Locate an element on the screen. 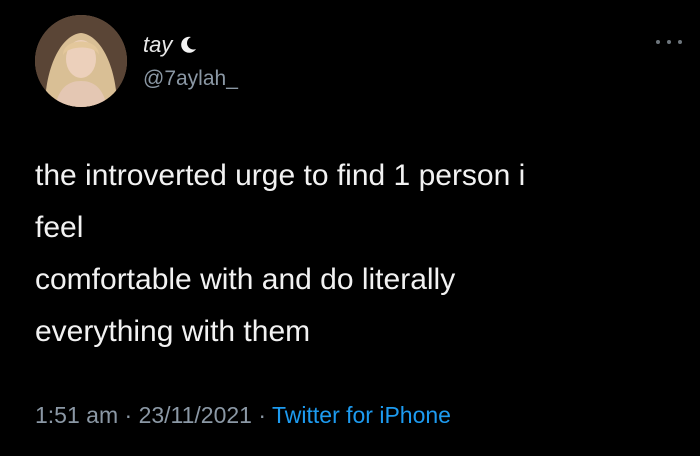  display-name: tay is located at coordinates (170, 45).